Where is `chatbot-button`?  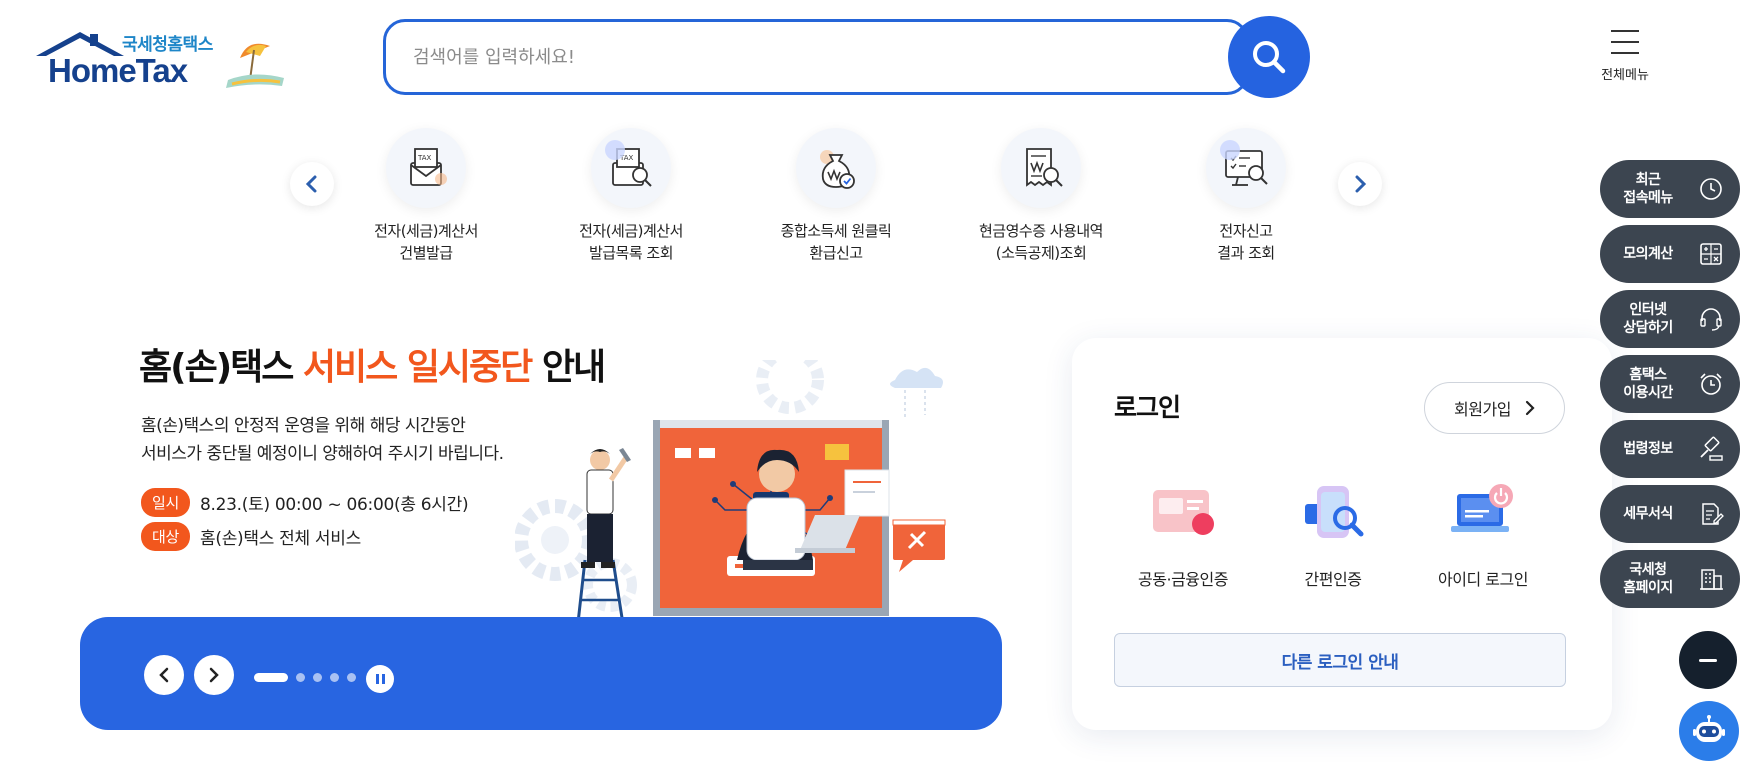
chatbot-button is located at coordinates (1709, 731).